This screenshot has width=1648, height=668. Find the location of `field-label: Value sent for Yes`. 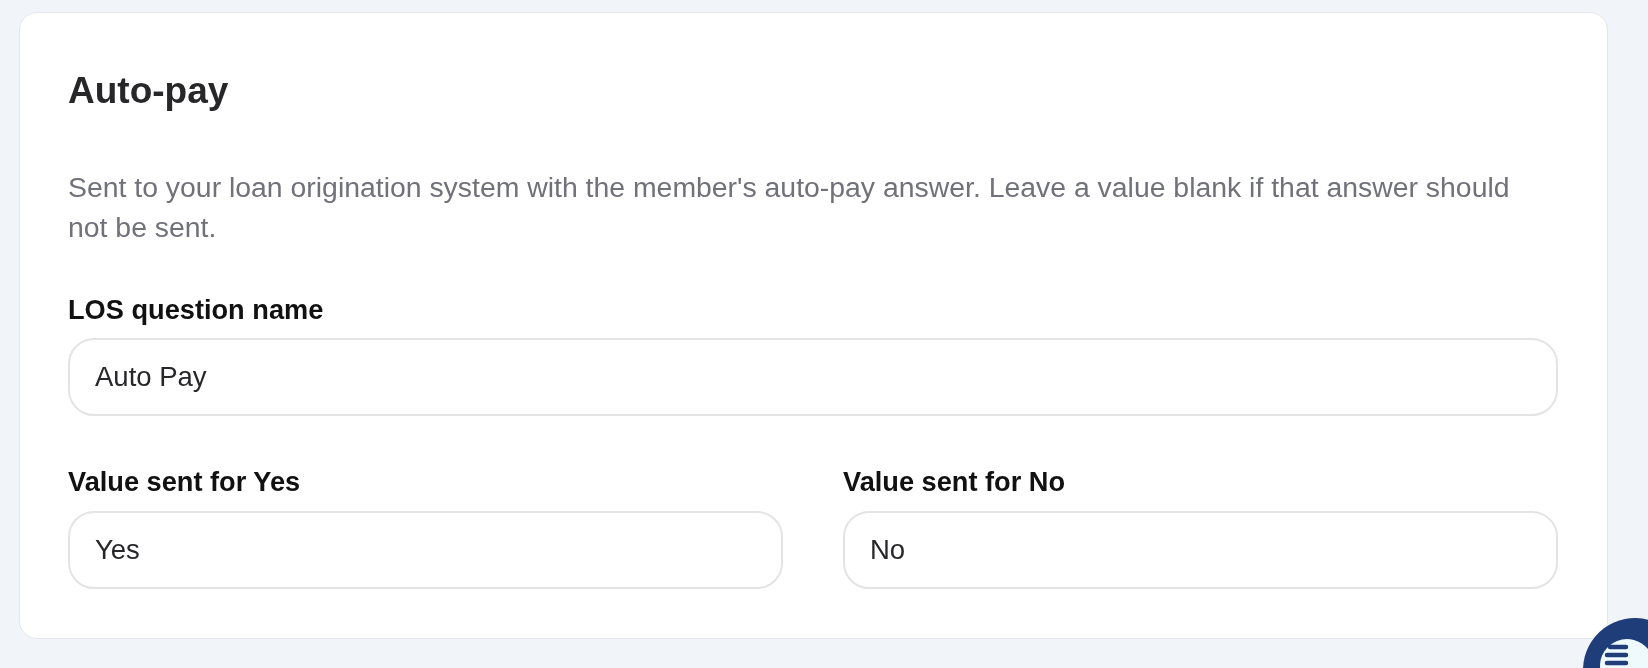

field-label: Value sent for Yes is located at coordinates (184, 482).